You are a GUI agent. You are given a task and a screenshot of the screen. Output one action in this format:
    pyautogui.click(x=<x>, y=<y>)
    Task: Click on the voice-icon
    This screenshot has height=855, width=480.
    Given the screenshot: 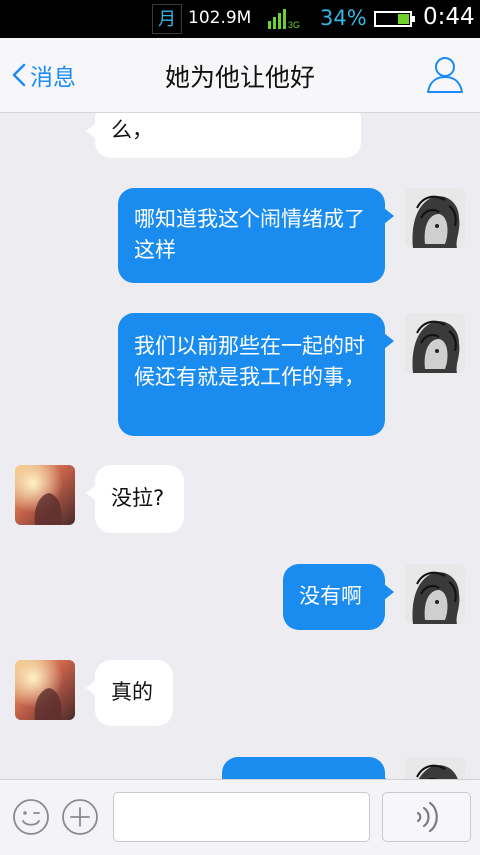 What is the action you would take?
    pyautogui.click(x=427, y=817)
    